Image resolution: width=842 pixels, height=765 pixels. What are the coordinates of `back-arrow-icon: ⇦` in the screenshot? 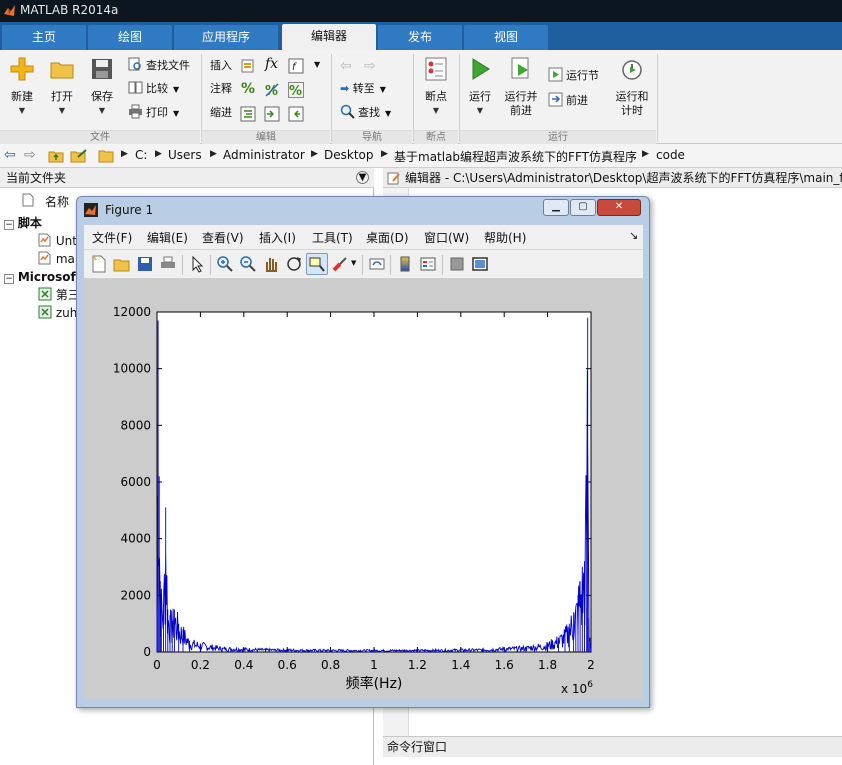 It's located at (10, 155).